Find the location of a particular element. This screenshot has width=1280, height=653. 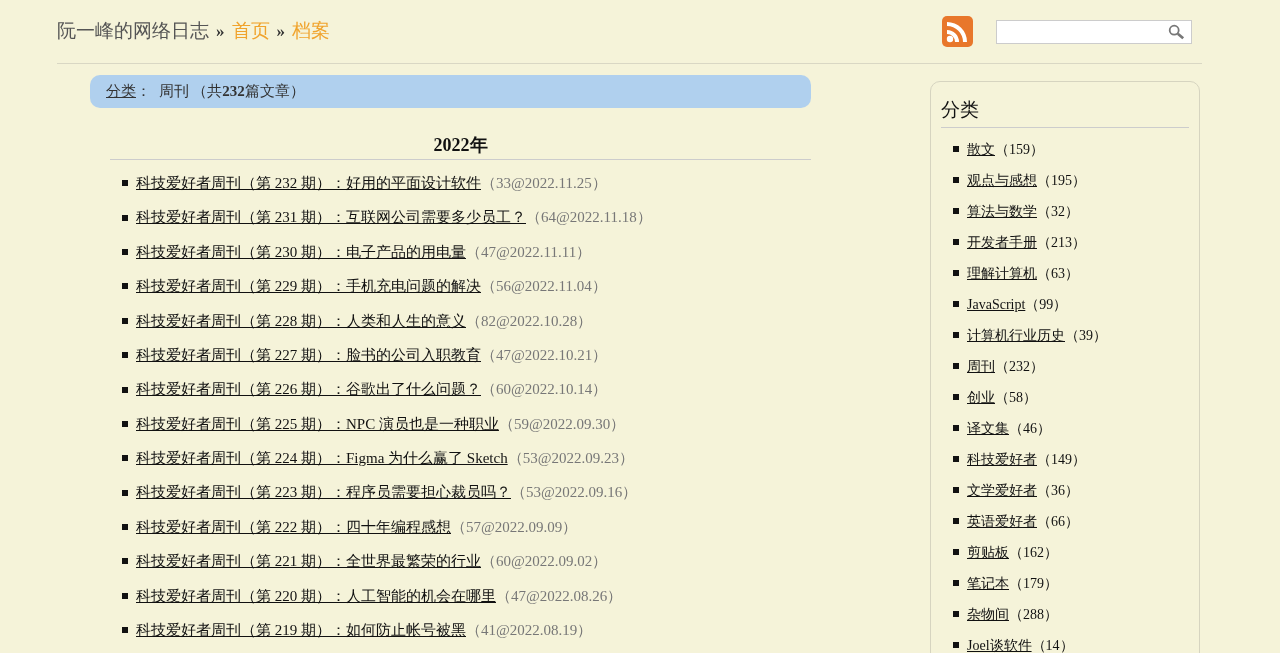

post-meta: （33@2022.11.25） is located at coordinates (544, 183).